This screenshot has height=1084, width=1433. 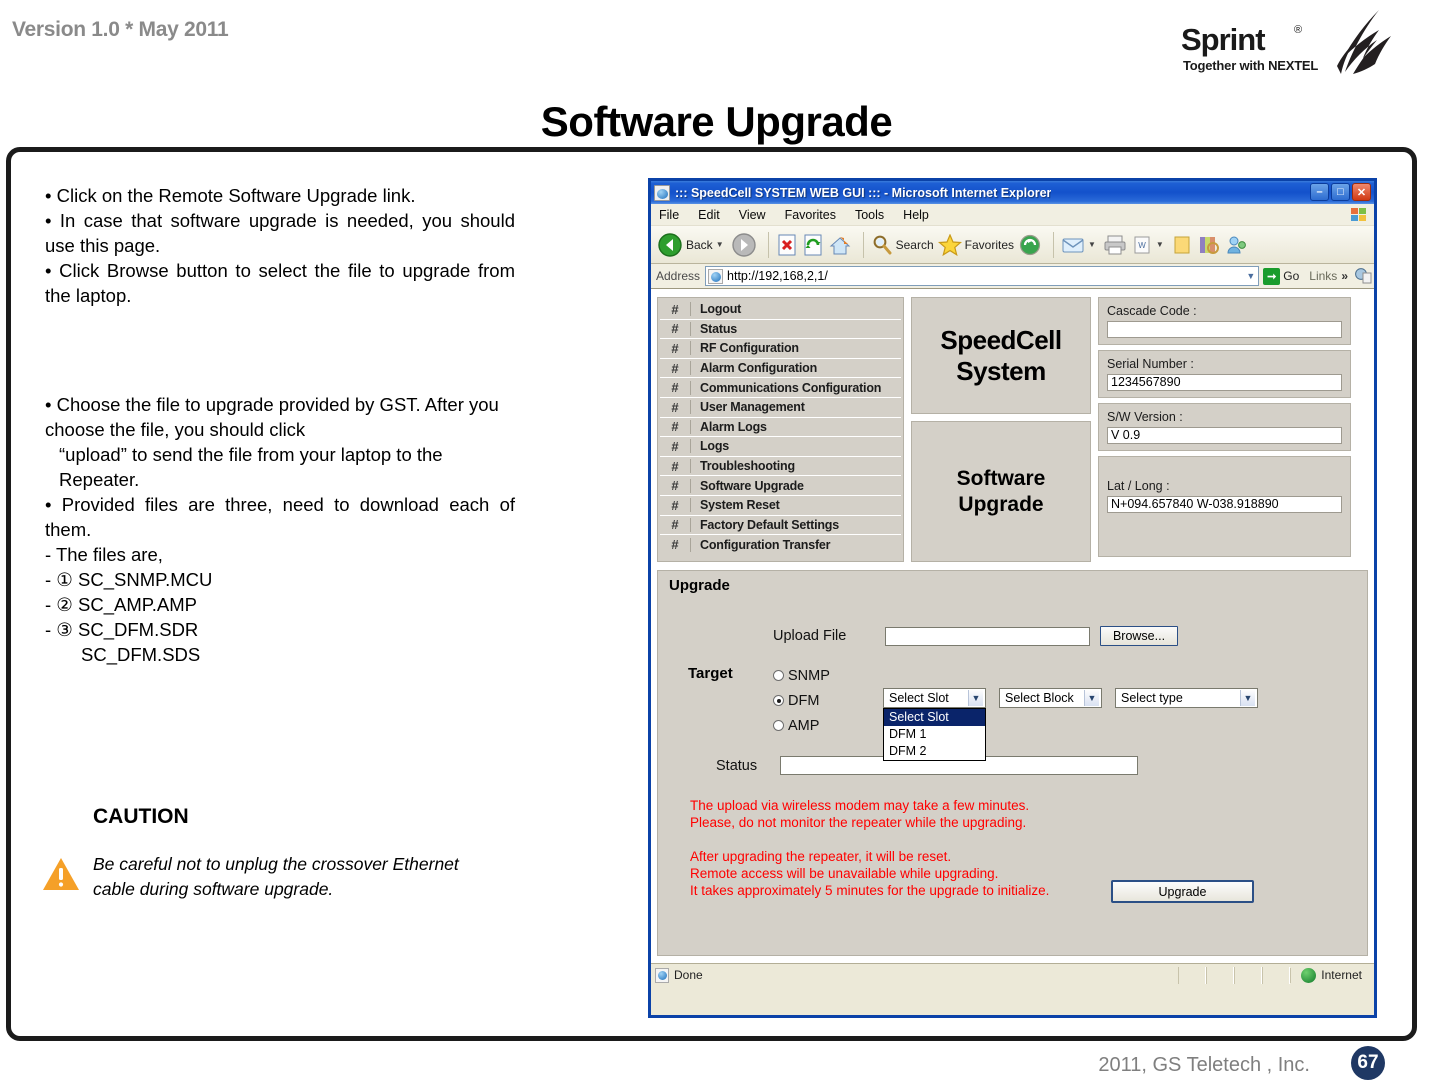 I want to click on forward-icon, so click(x=743, y=244).